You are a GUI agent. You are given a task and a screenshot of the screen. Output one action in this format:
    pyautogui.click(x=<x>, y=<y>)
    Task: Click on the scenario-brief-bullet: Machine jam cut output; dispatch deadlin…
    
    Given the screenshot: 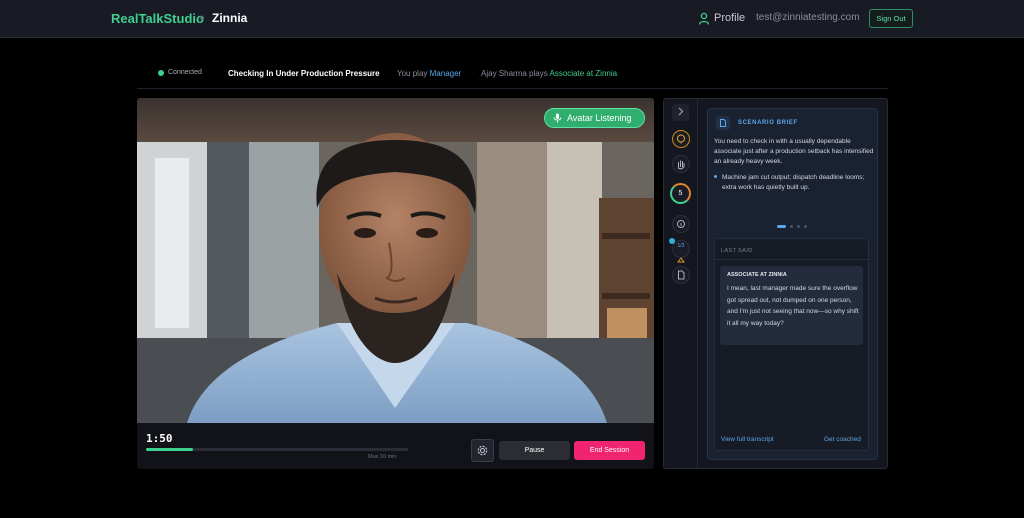 What is the action you would take?
    pyautogui.click(x=793, y=182)
    